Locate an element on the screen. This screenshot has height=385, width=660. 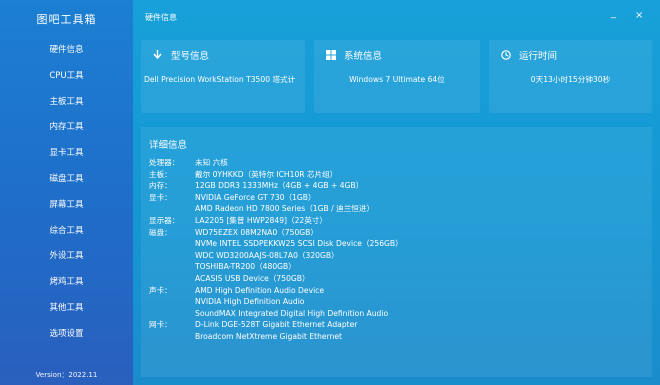
sidebar-item-motherboard-tools: 主板工具 is located at coordinates (66, 103).